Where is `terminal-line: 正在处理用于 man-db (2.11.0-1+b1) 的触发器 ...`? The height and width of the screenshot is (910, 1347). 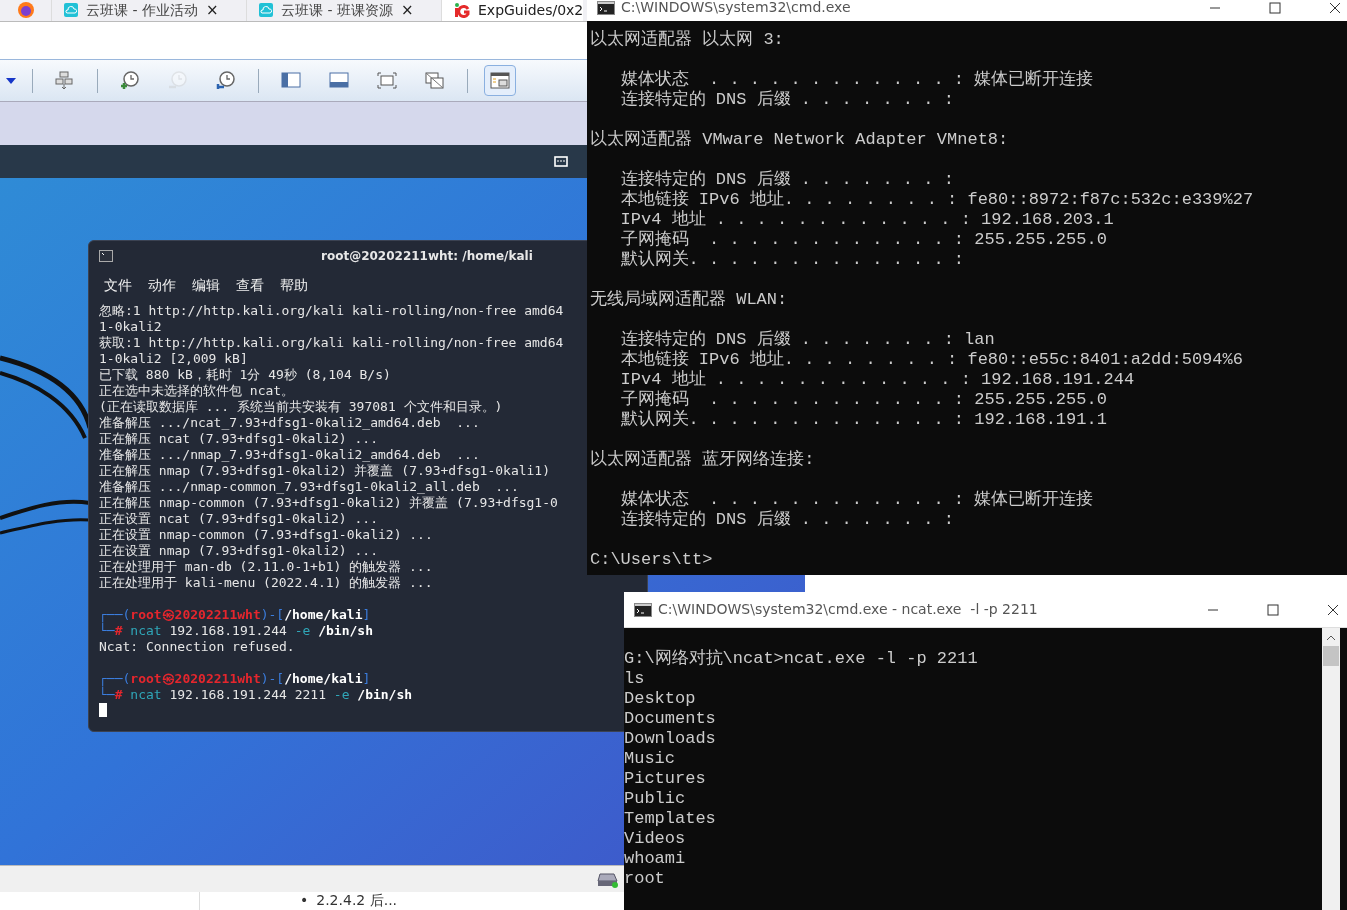 terminal-line: 正在处理用于 man-db (2.11.0-1+b1) 的触发器 ... is located at coordinates (266, 567).